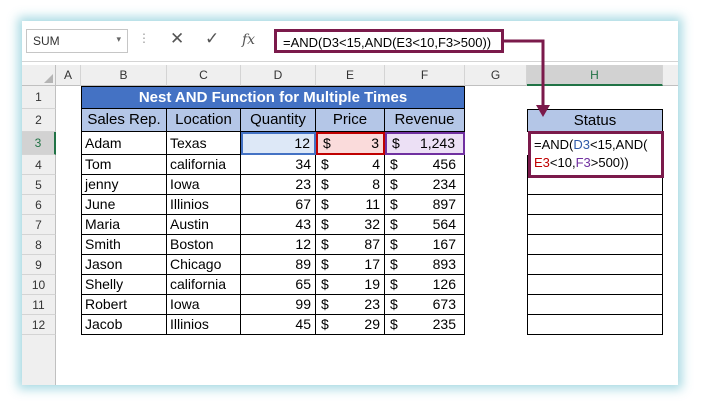  I want to click on connector-arrow, so click(527, 78).